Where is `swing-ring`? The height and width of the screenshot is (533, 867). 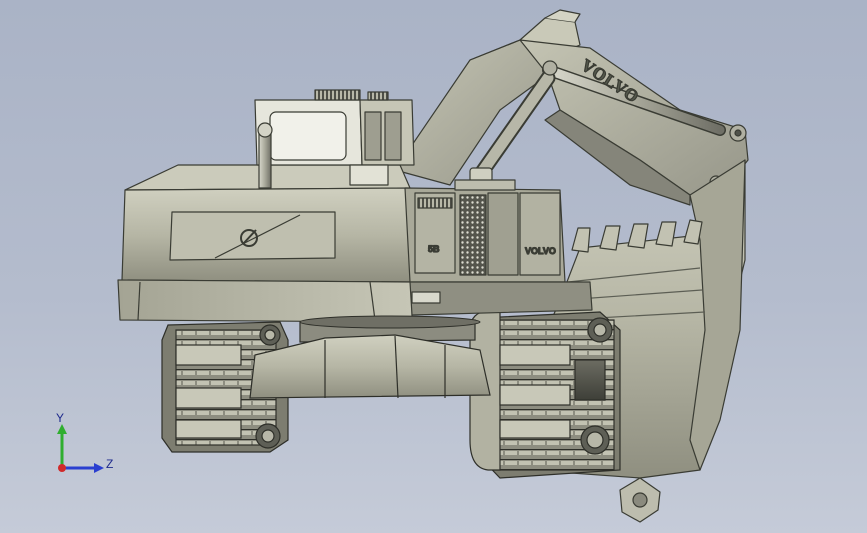 swing-ring is located at coordinates (390, 322).